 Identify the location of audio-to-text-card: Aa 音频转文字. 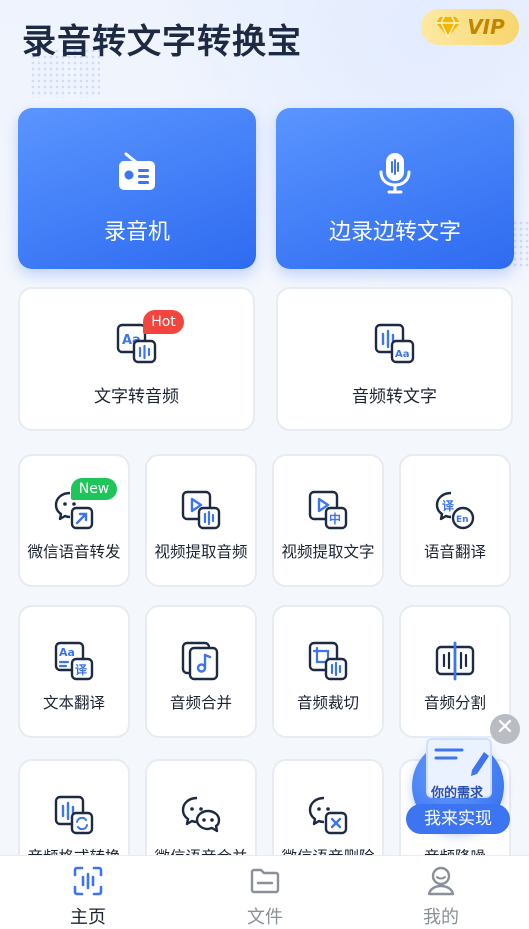
(394, 359).